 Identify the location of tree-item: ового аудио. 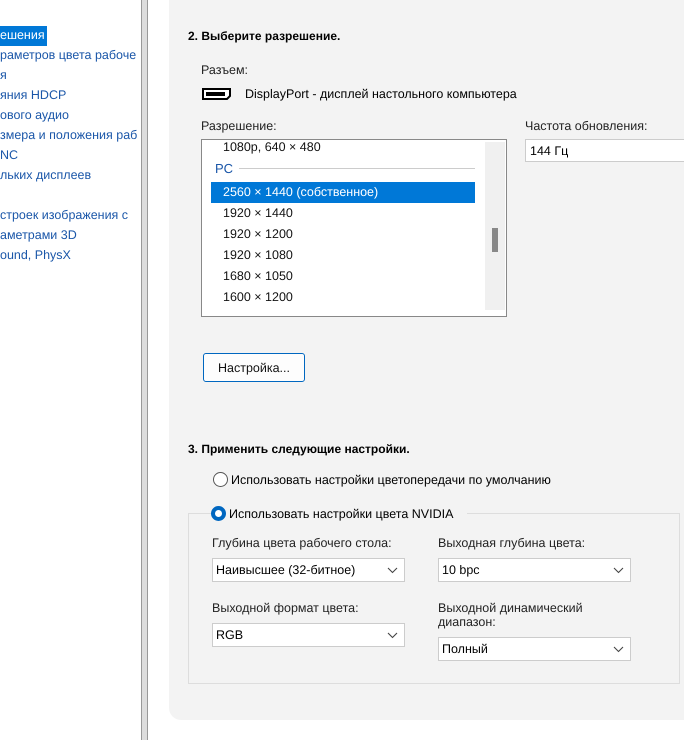
(35, 116).